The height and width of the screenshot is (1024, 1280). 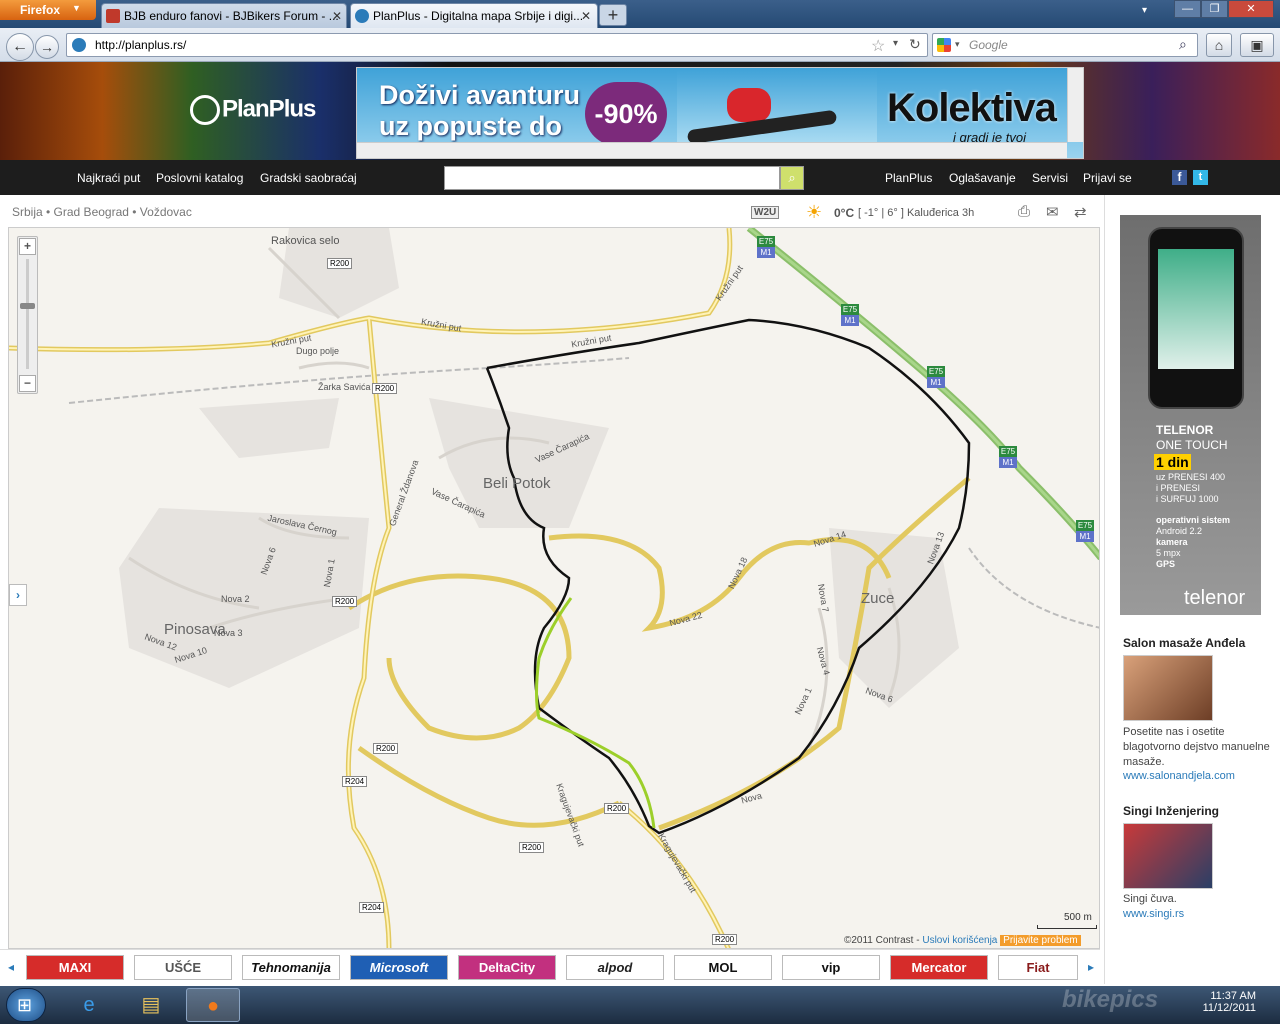 I want to click on place-label: Dugo polje, so click(x=318, y=351).